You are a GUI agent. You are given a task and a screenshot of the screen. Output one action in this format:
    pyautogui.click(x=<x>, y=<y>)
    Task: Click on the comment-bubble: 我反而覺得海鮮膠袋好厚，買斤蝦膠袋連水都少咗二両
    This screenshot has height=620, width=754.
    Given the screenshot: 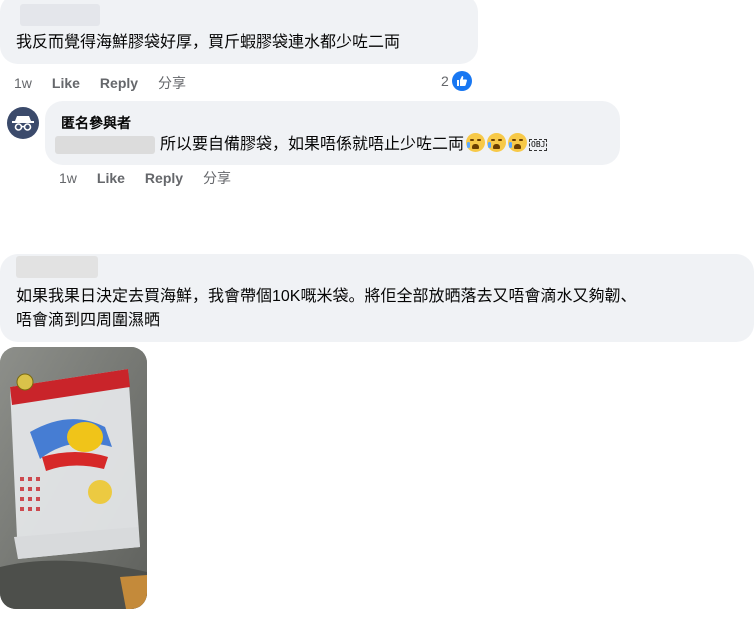 What is the action you would take?
    pyautogui.click(x=239, y=32)
    